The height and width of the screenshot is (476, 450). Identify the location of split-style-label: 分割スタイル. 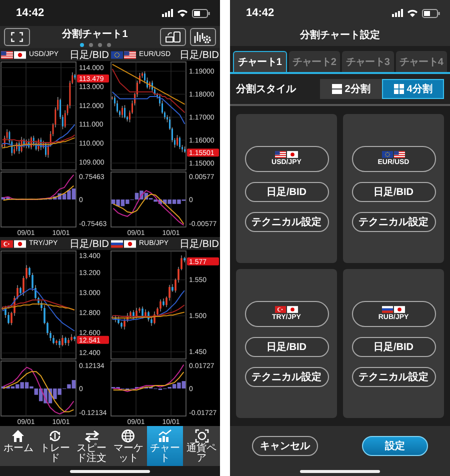
(267, 89).